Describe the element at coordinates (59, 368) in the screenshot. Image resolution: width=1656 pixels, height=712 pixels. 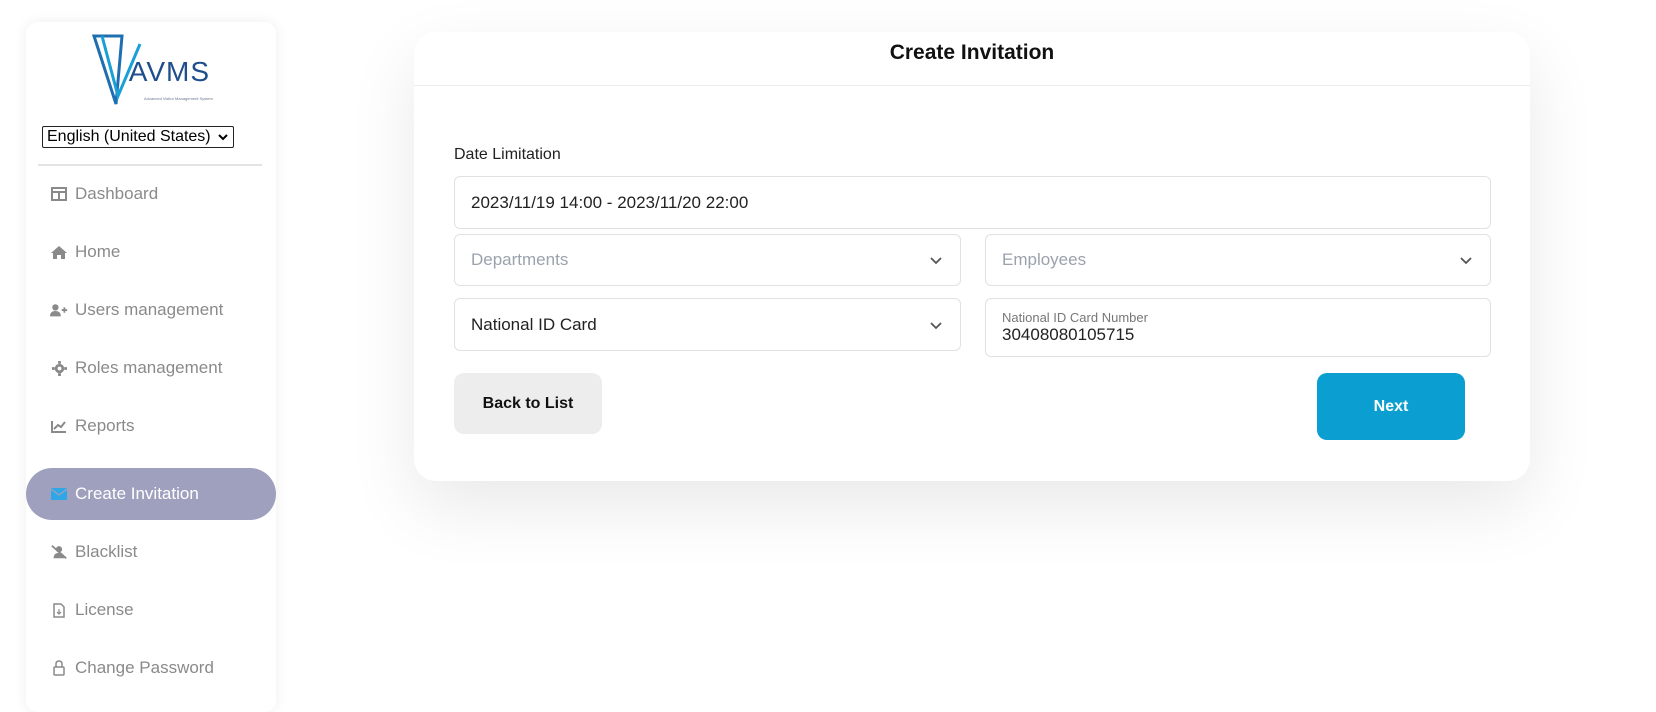
I see `gear-icon` at that location.